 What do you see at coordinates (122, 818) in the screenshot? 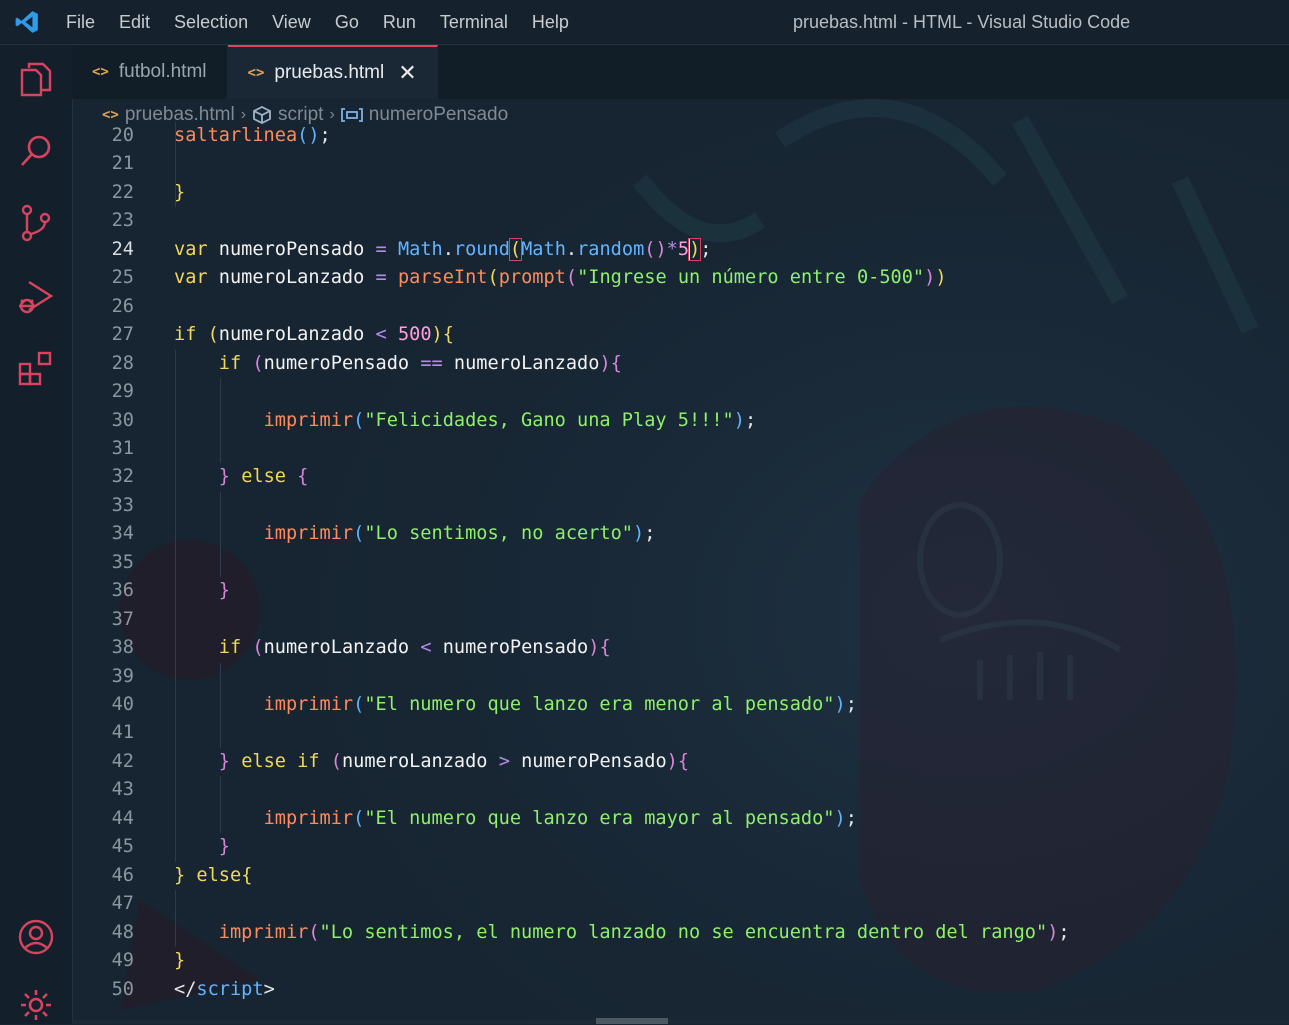
I see `line-number: 44` at bounding box center [122, 818].